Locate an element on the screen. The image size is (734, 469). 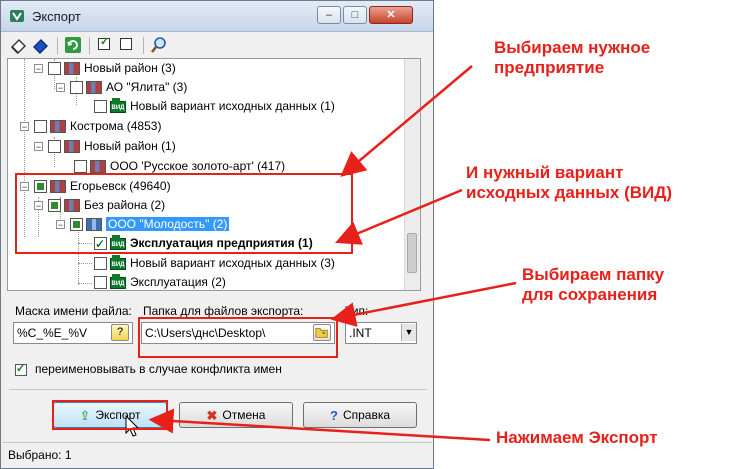
tree-node-label: Новый вариант исходных данных (3) is located at coordinates (232, 263).